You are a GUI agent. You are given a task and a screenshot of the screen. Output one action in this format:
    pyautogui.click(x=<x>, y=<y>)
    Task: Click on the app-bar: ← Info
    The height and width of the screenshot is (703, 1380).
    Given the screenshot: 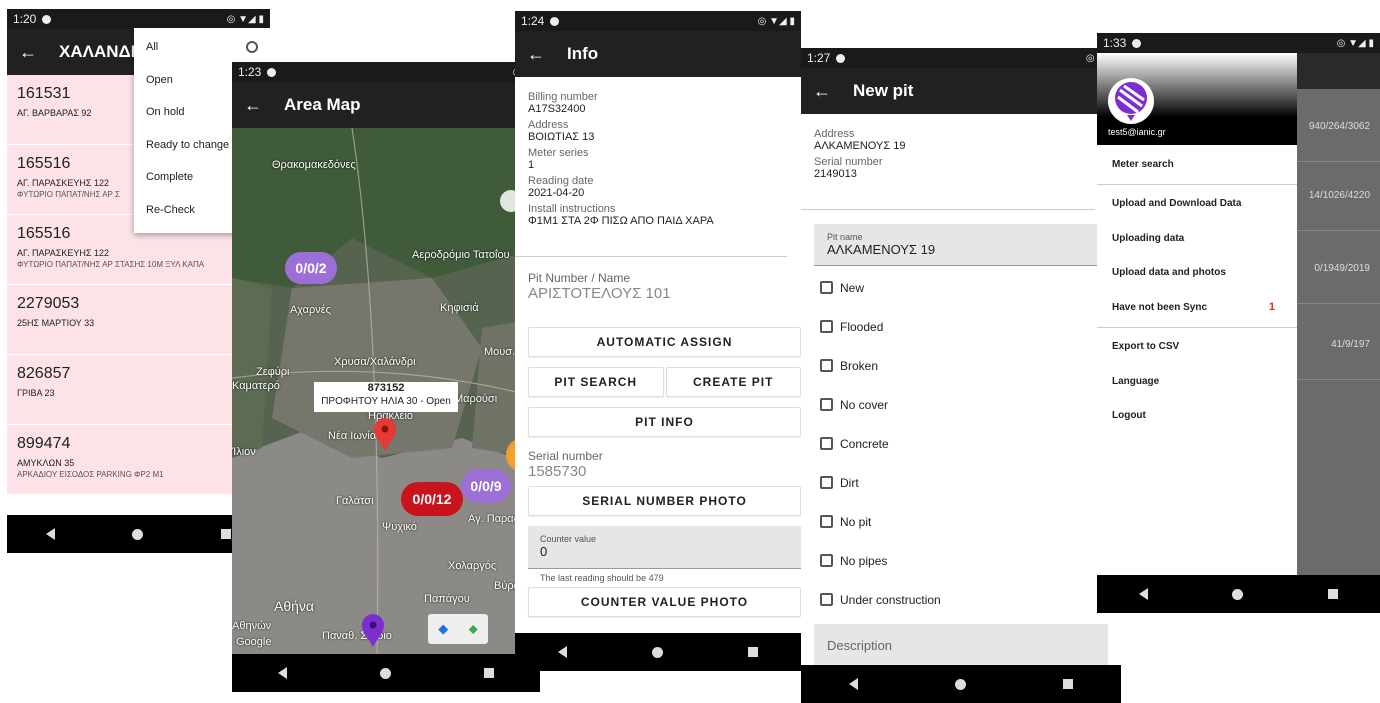 What is the action you would take?
    pyautogui.click(x=658, y=54)
    